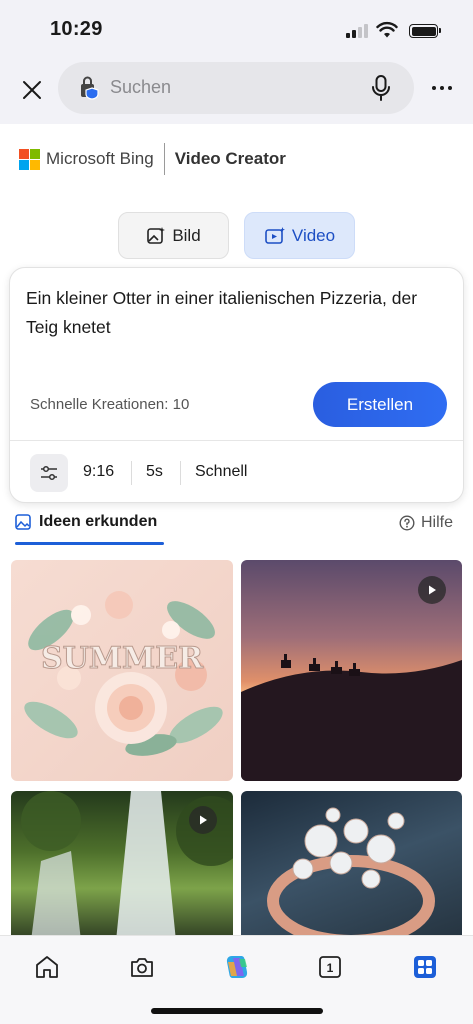 The height and width of the screenshot is (1024, 473). Describe the element at coordinates (156, 235) in the screenshot. I see `image-sparkle-icon` at that location.